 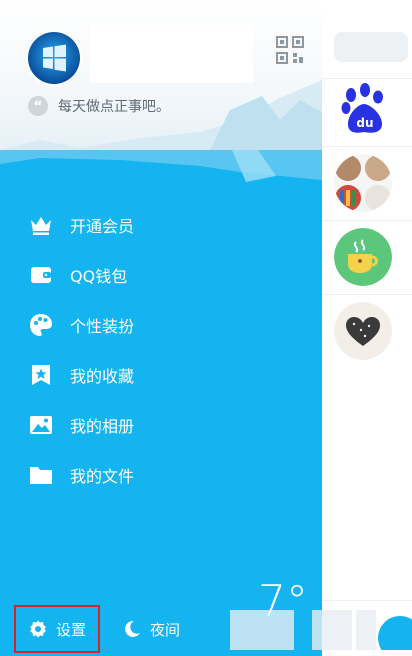 I want to click on menu-item-favorites: 我的收藏, so click(x=81, y=375).